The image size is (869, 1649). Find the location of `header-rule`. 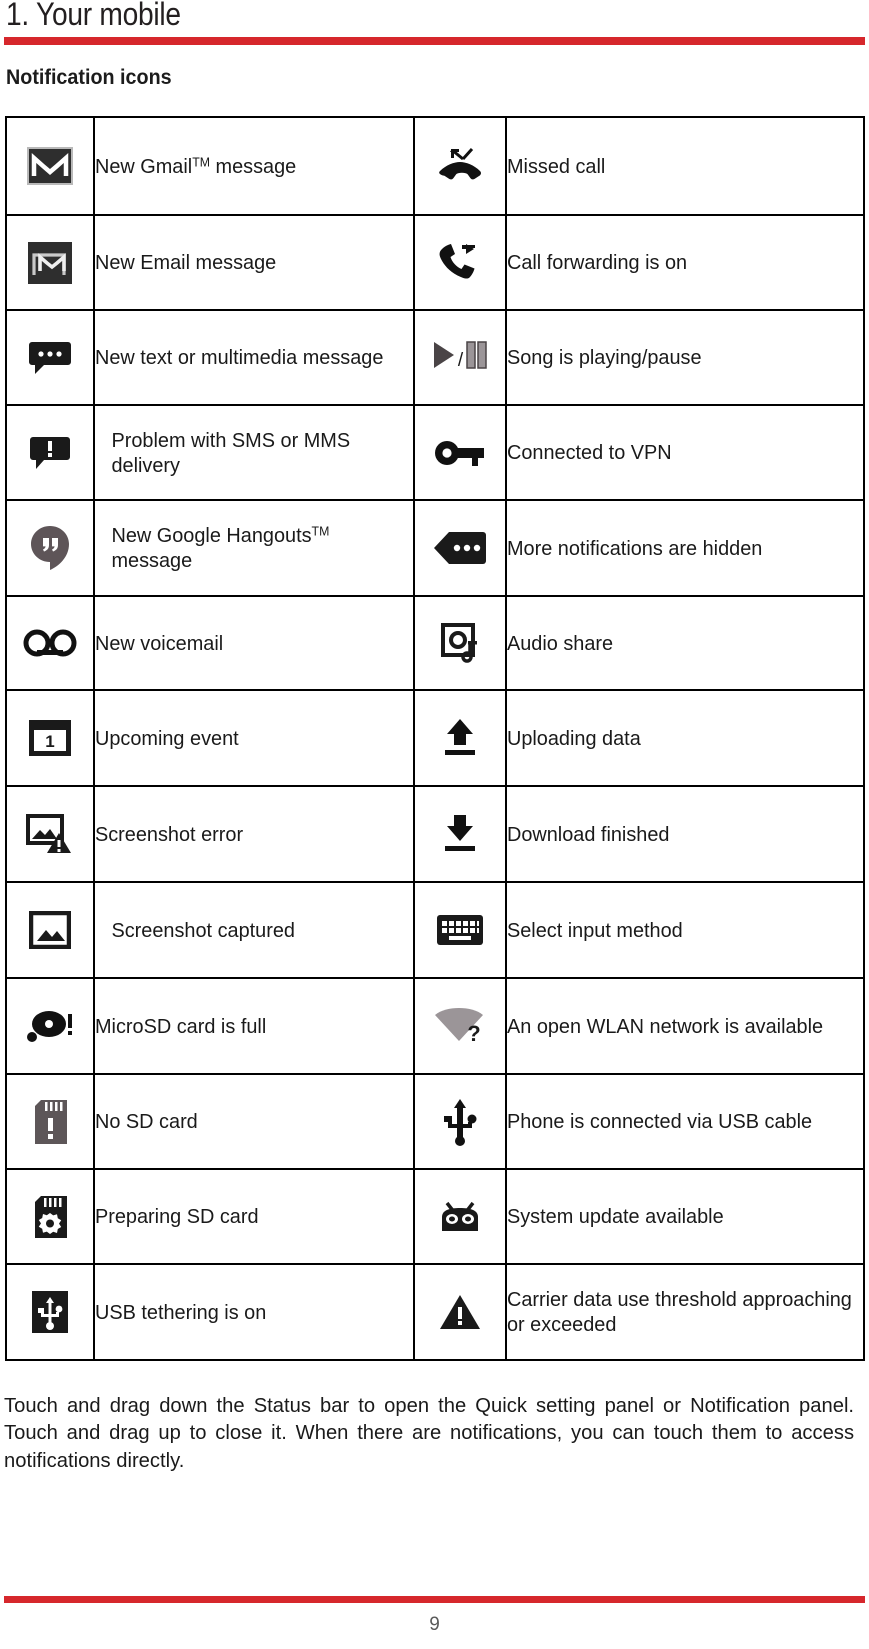

header-rule is located at coordinates (434, 41).